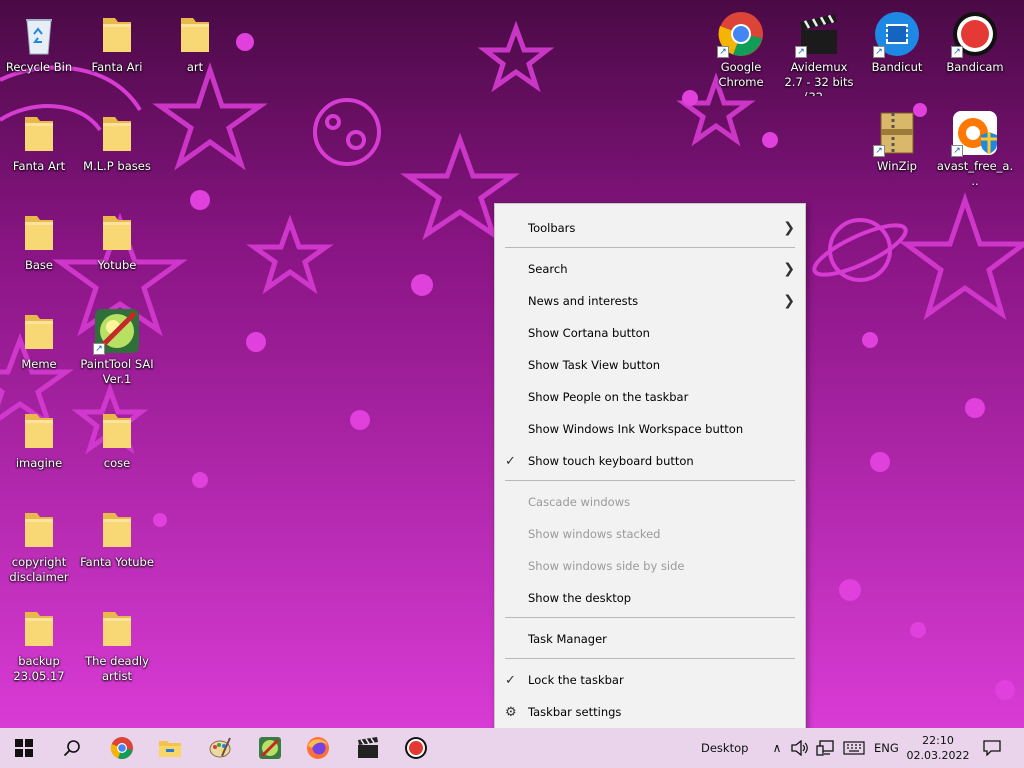 The width and height of the screenshot is (1024, 768). I want to click on taskbar-chrome, so click(122, 748).